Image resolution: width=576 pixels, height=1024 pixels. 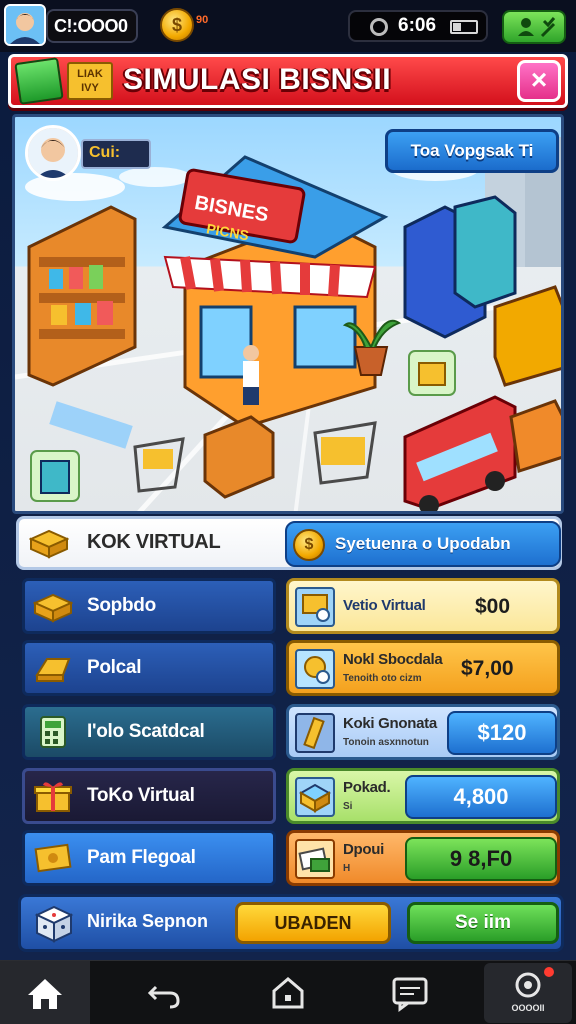 I want to click on nav-settings-button: OOOOII, so click(x=528, y=993).